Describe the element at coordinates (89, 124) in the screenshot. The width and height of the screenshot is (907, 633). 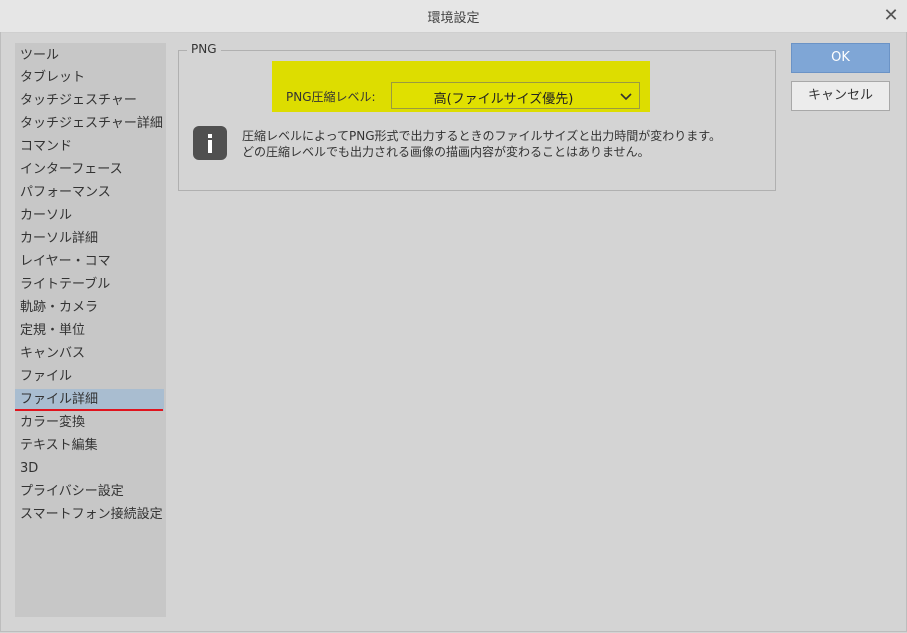
I see `sidebar-item-touch-gesture-detail: タッチジェスチャー詳細` at that location.